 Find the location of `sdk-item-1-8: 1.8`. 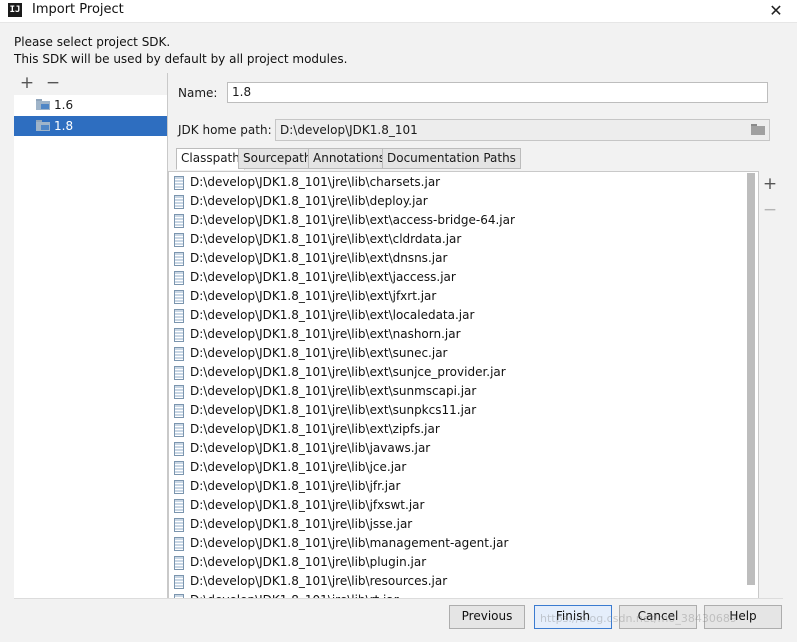

sdk-item-1-8: 1.8 is located at coordinates (90, 126).